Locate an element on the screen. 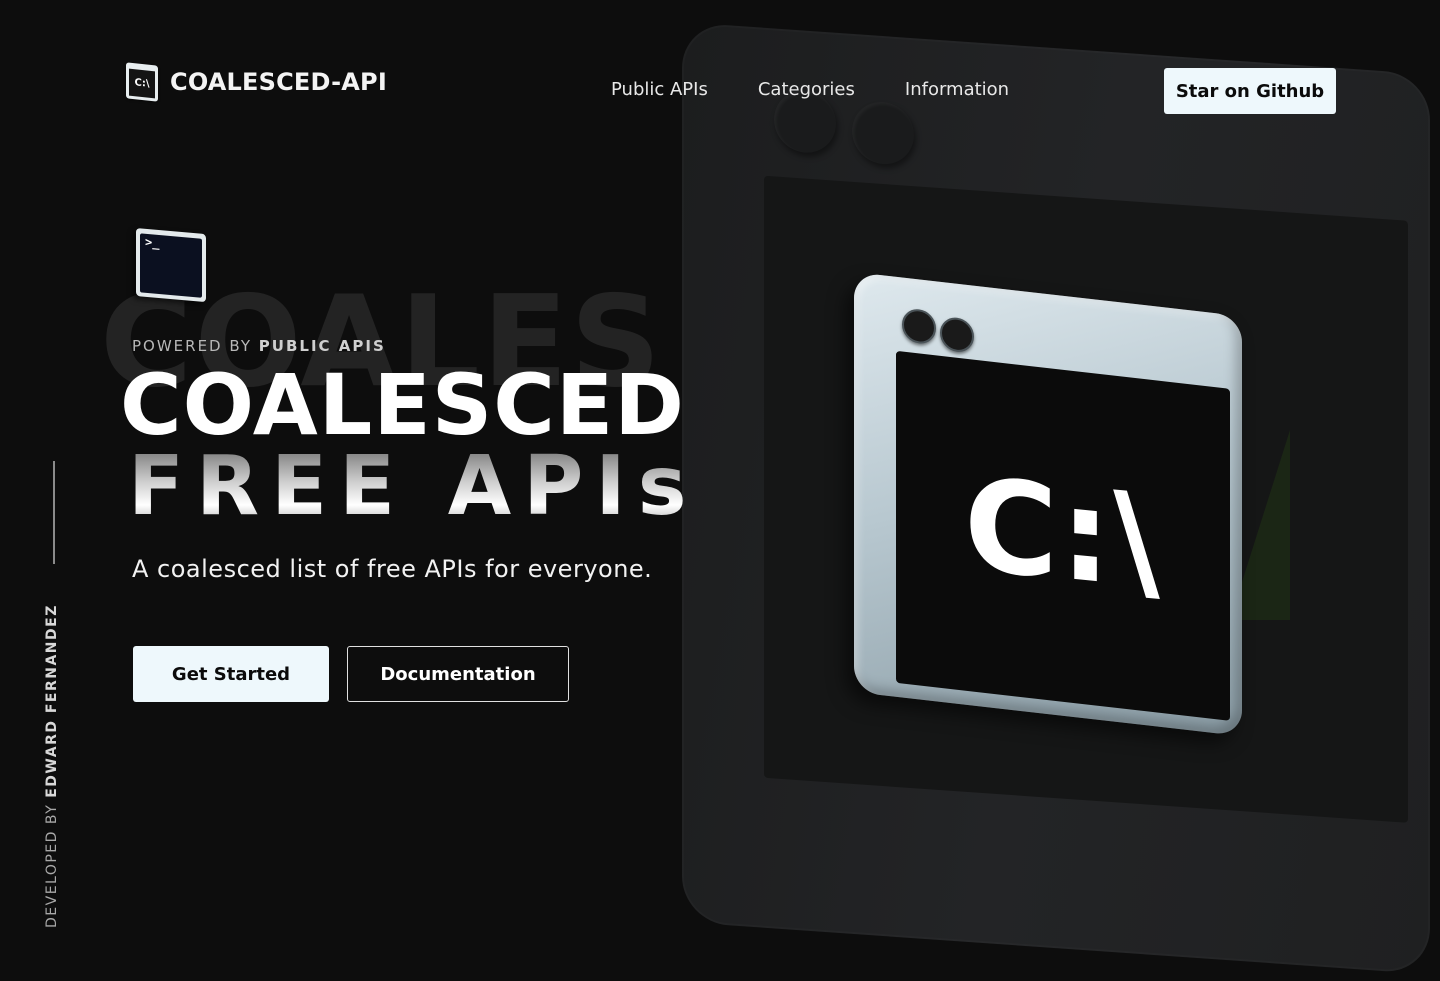  side-divider is located at coordinates (54, 512).